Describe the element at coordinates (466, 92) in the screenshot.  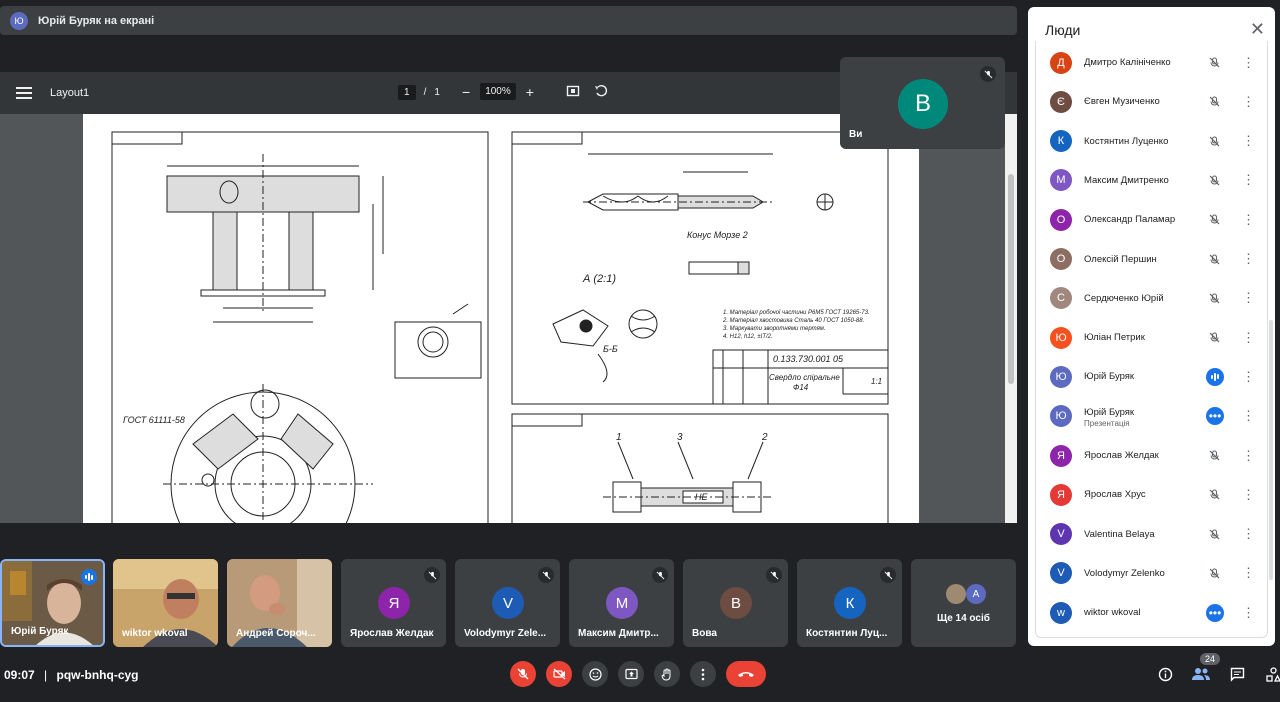
I see `zoom-out-icon: −` at that location.